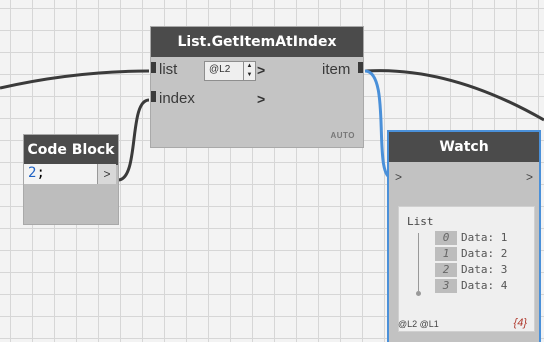 Image resolution: width=544 pixels, height=342 pixels. What do you see at coordinates (153, 67) in the screenshot?
I see `list-port-marker` at bounding box center [153, 67].